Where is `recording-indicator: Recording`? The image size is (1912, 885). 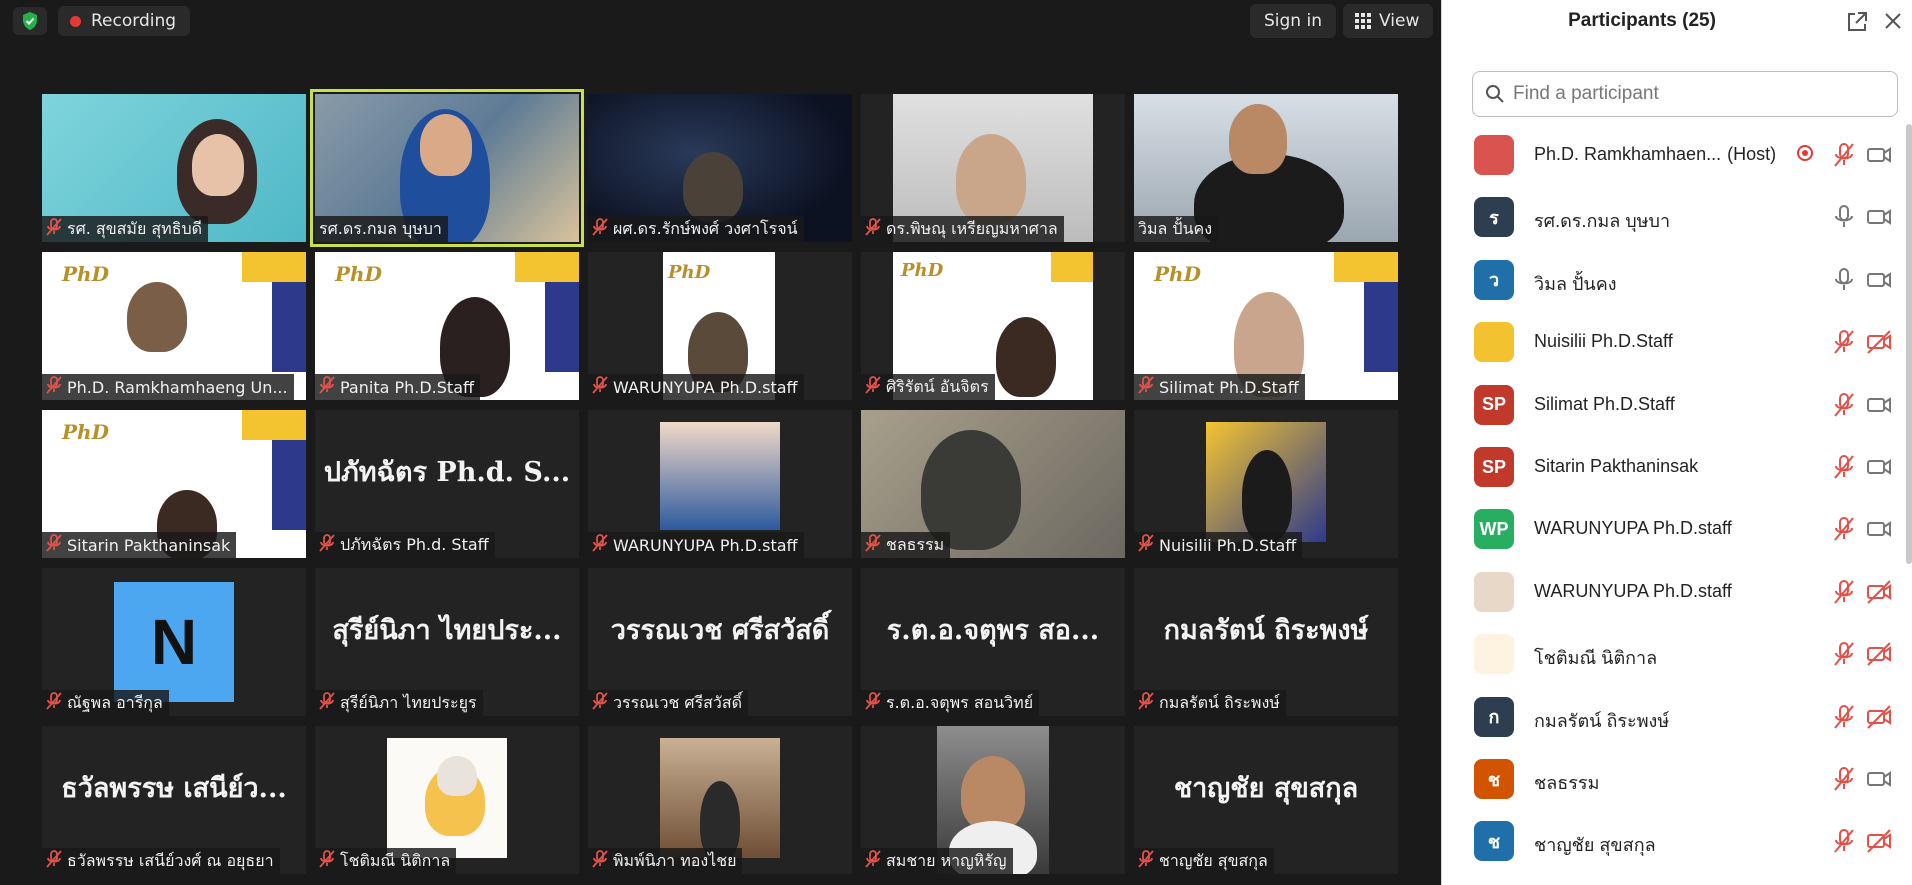
recording-indicator: Recording is located at coordinates (124, 21).